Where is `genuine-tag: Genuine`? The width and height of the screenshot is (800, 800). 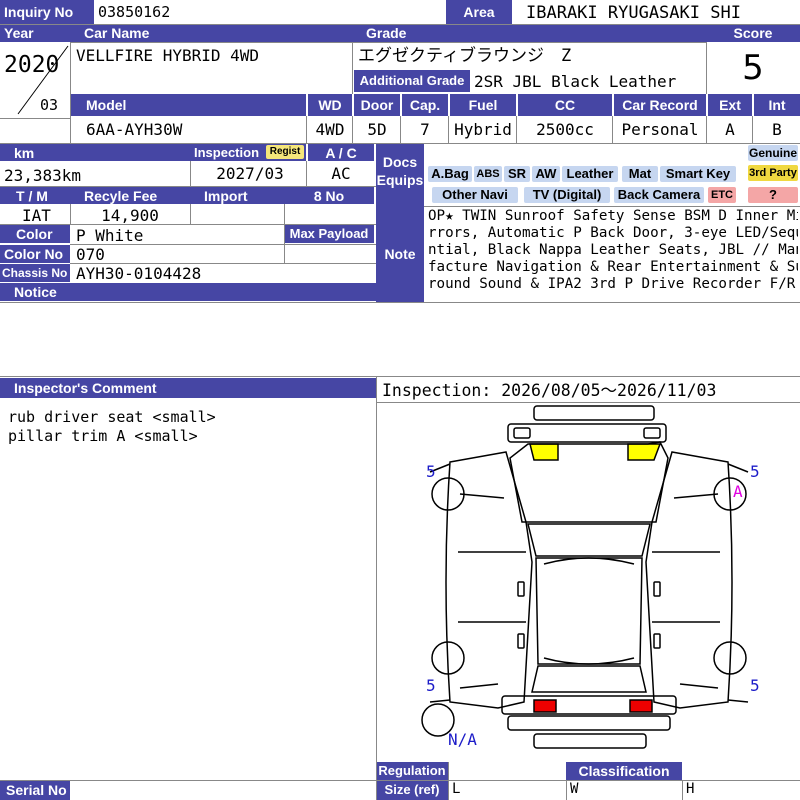 genuine-tag: Genuine is located at coordinates (773, 153).